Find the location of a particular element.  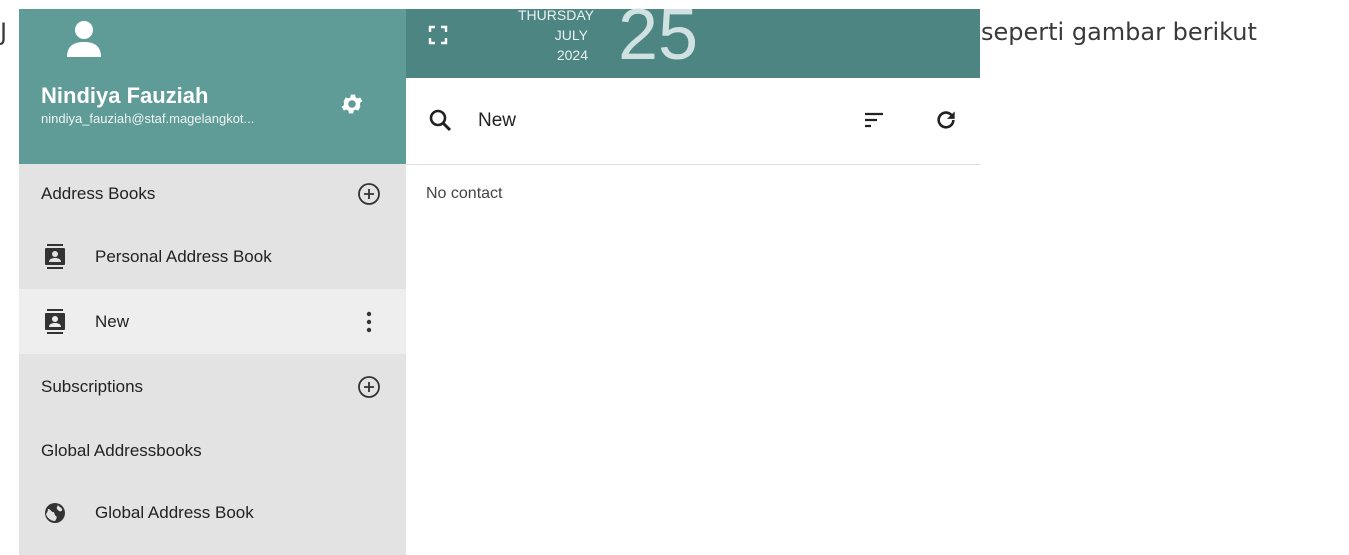

sidebar-item-personal-address-book: Personal Address Book is located at coordinates (212, 256).